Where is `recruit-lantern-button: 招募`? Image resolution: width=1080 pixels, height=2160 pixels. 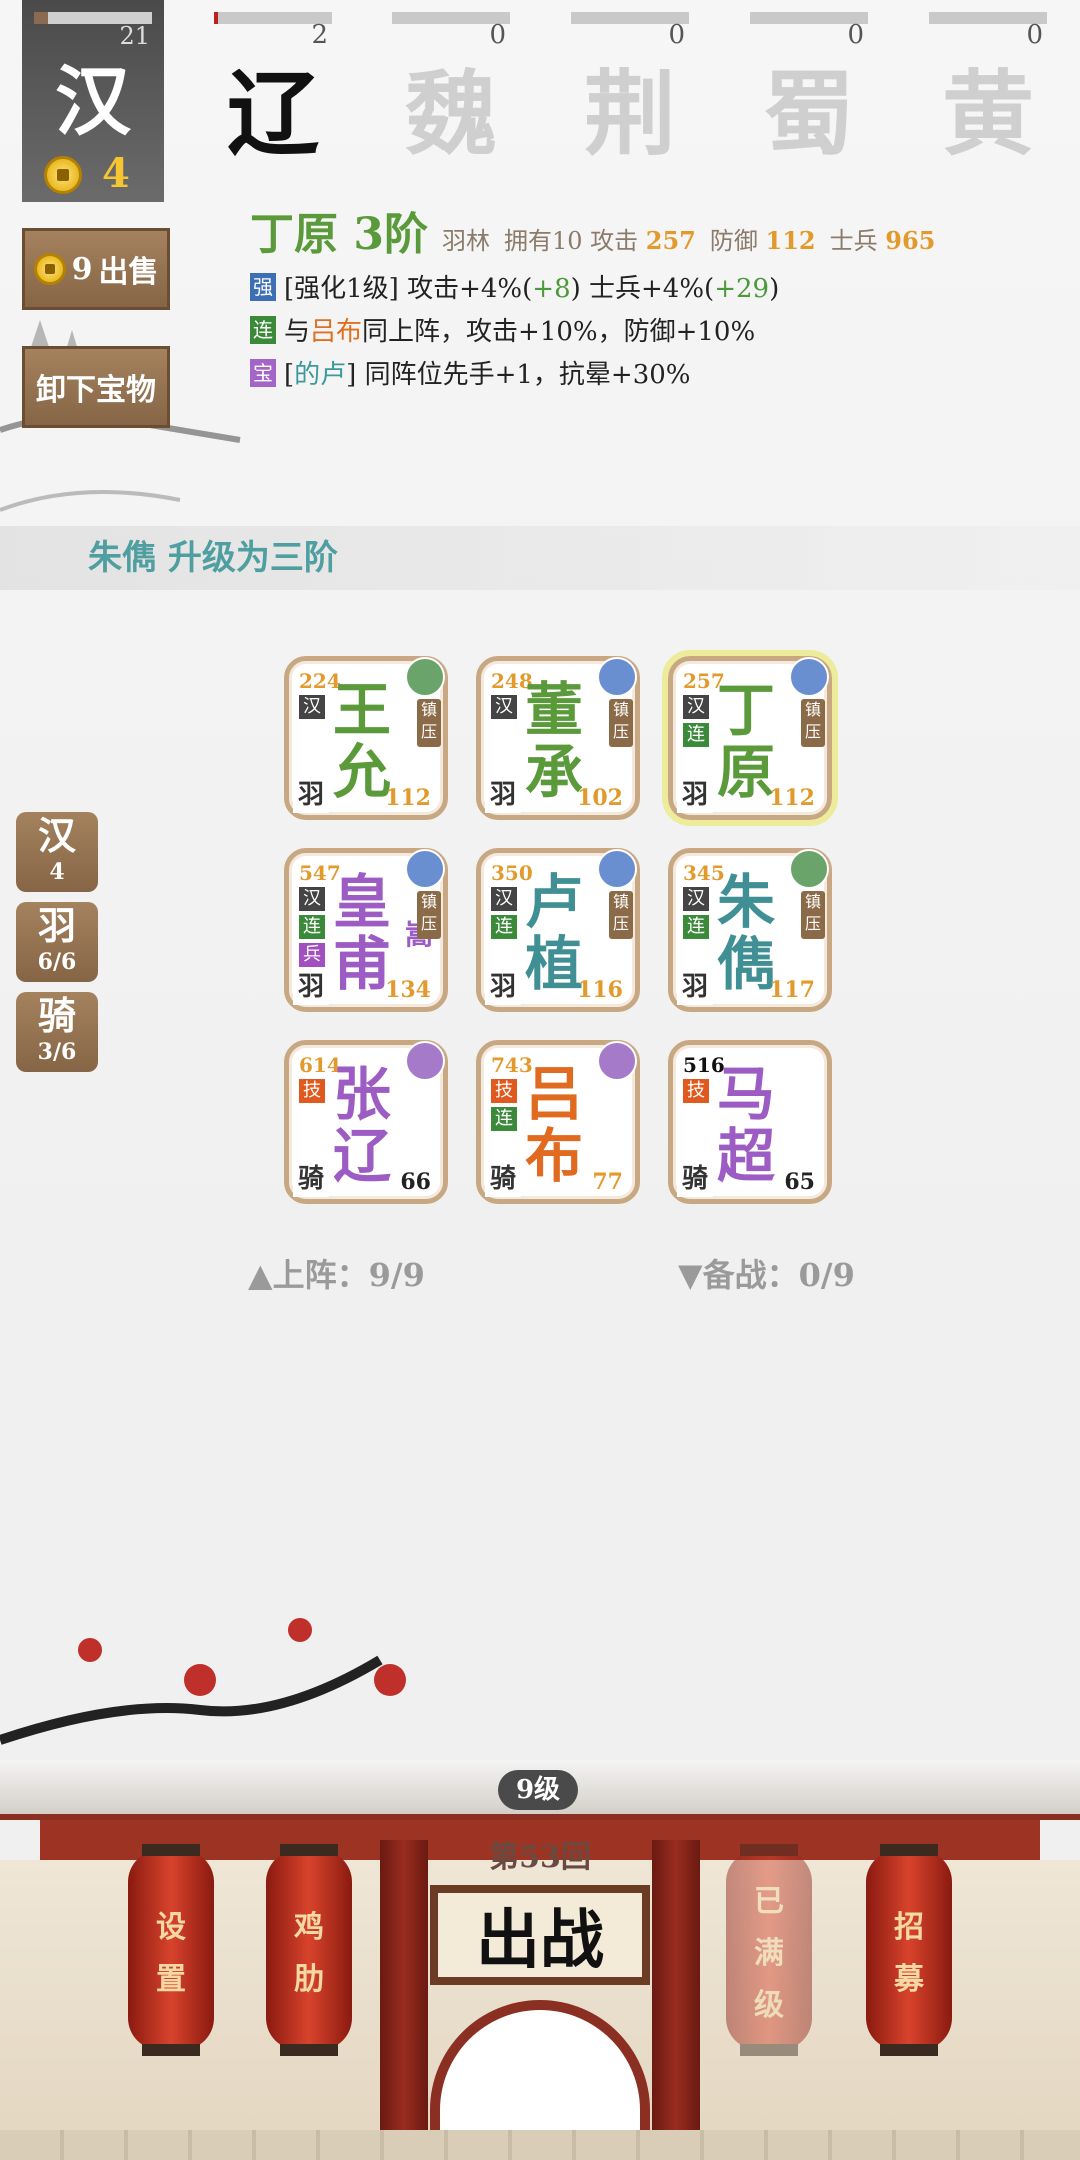 recruit-lantern-button: 招募 is located at coordinates (909, 1950).